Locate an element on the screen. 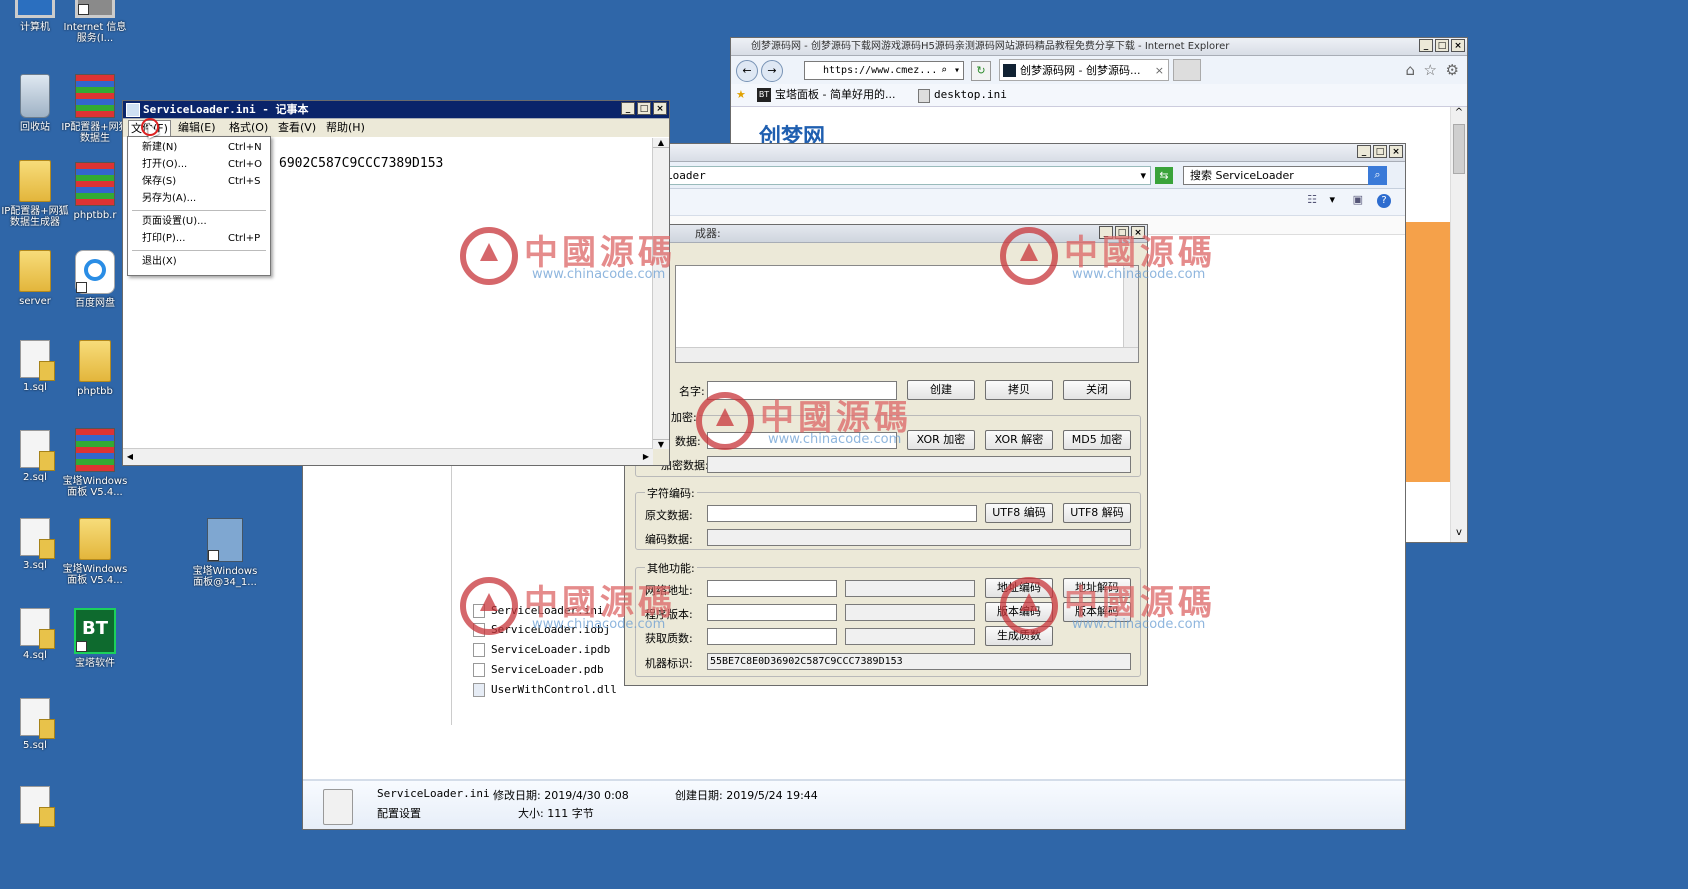 This screenshot has width=1688, height=889. scroll-thumb is located at coordinates (1459, 149).